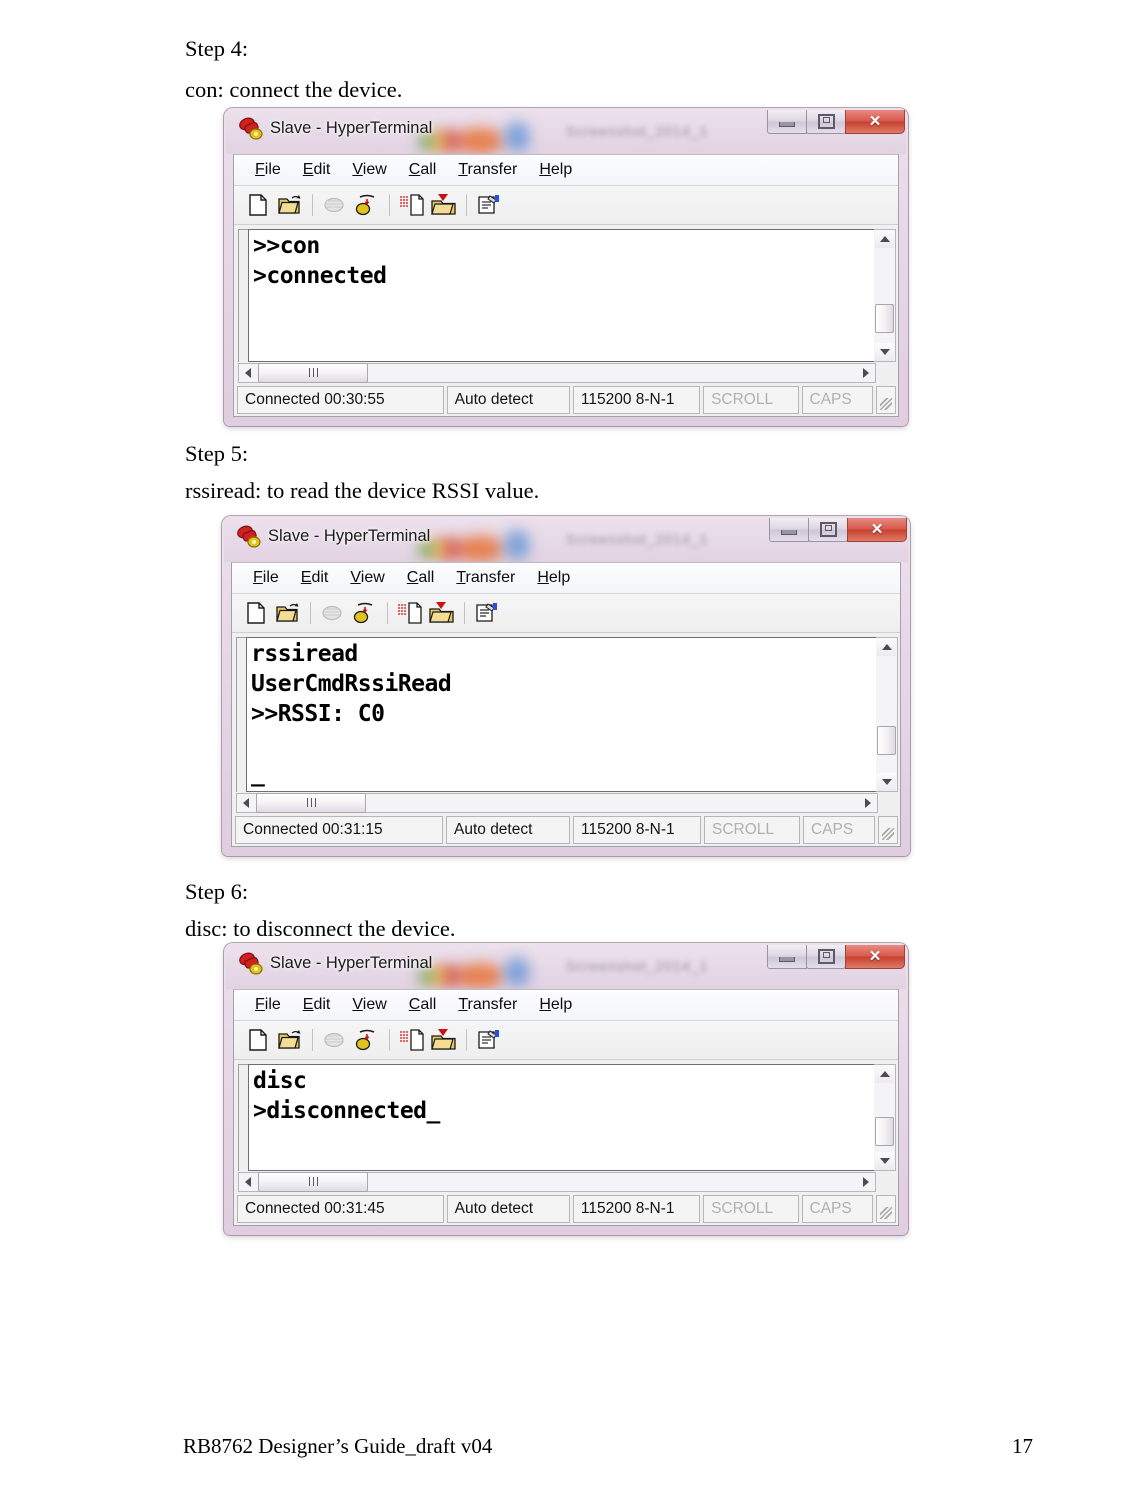  Describe the element at coordinates (752, 830) in the screenshot. I see `status-scroll-indicator: SCROLL` at that location.